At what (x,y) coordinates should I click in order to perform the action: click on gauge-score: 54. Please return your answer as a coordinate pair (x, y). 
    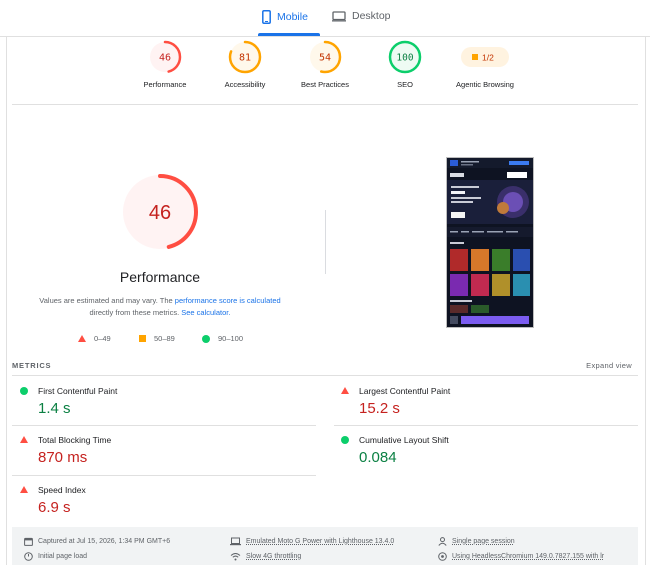
    Looking at the image, I should click on (325, 58).